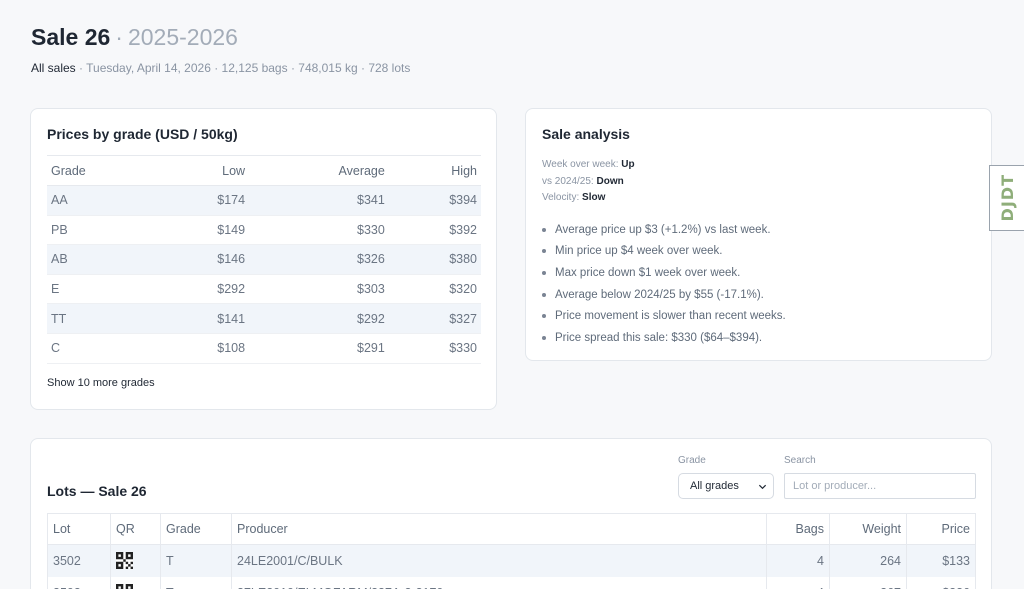 This screenshot has width=1024, height=589. What do you see at coordinates (319, 230) in the screenshot?
I see `average-cell: $330` at bounding box center [319, 230].